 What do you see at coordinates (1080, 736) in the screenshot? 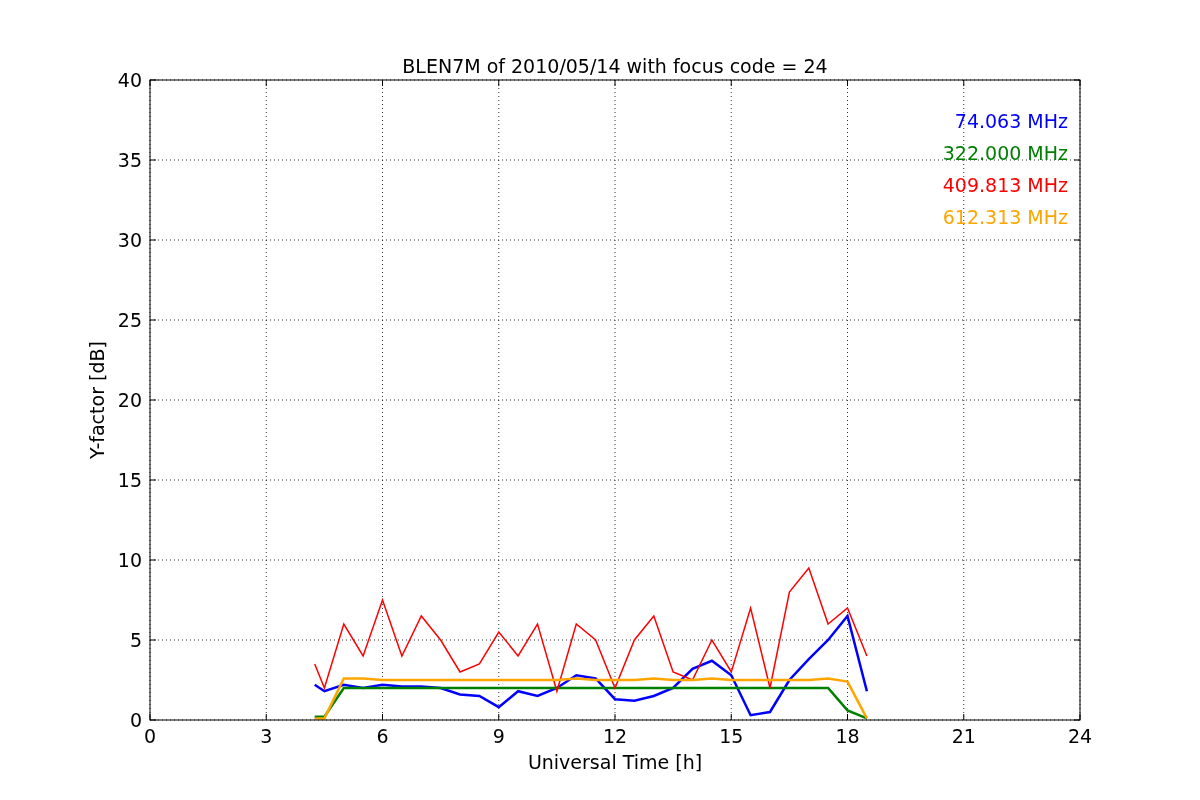
I see `tick-label: 24` at bounding box center [1080, 736].